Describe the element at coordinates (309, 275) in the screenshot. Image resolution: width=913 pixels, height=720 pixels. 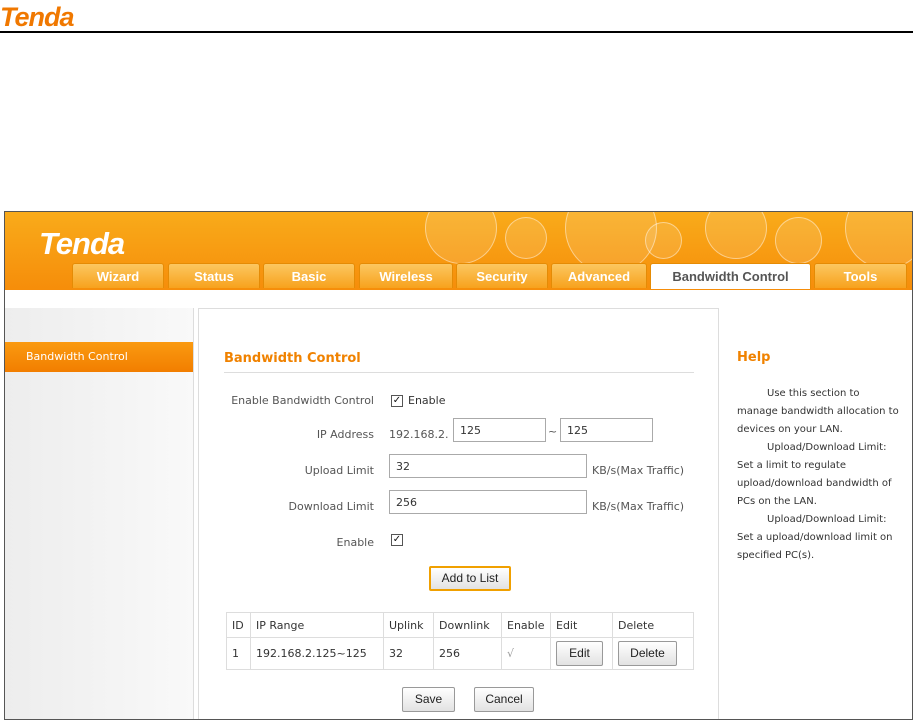
I see `tab-basic: Basic` at that location.